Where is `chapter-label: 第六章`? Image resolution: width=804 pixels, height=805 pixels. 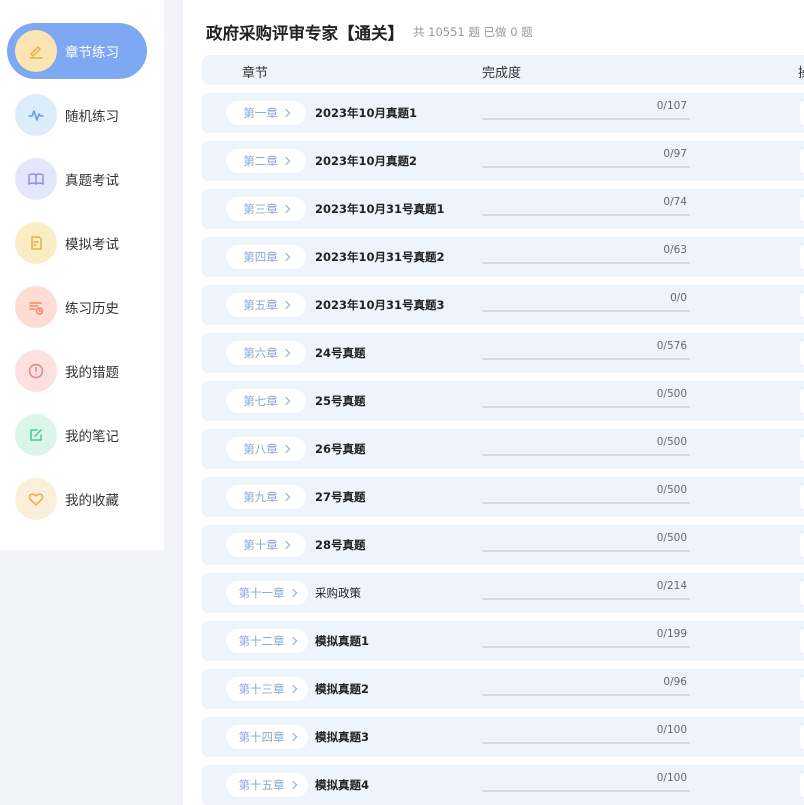 chapter-label: 第六章 is located at coordinates (260, 353).